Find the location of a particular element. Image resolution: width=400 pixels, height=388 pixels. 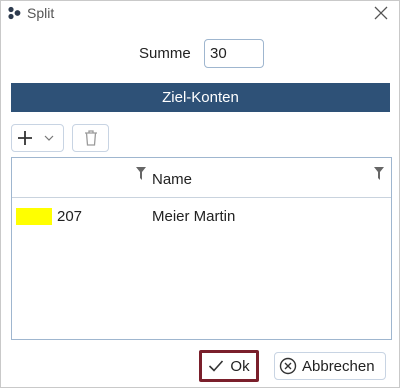

summe-input is located at coordinates (234, 53).